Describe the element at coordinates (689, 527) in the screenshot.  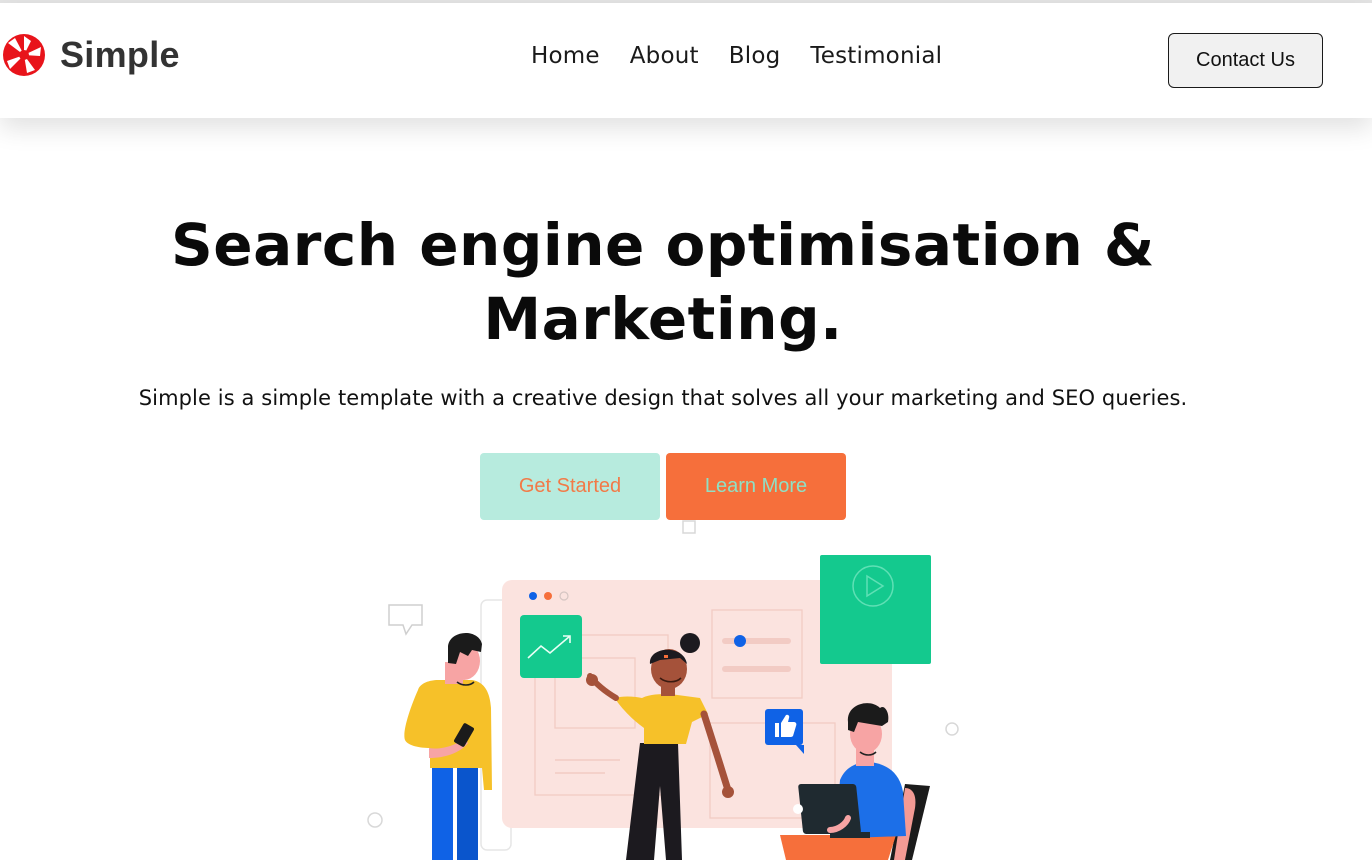
I see `decor-square` at that location.